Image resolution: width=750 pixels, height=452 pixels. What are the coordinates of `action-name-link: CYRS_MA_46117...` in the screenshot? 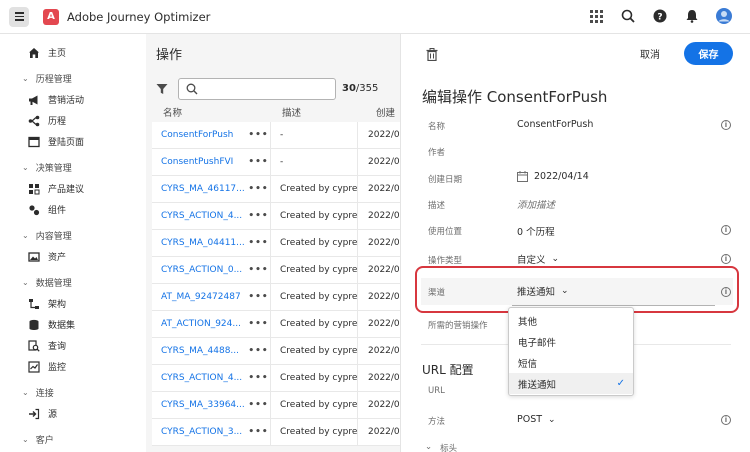 It's located at (199, 189).